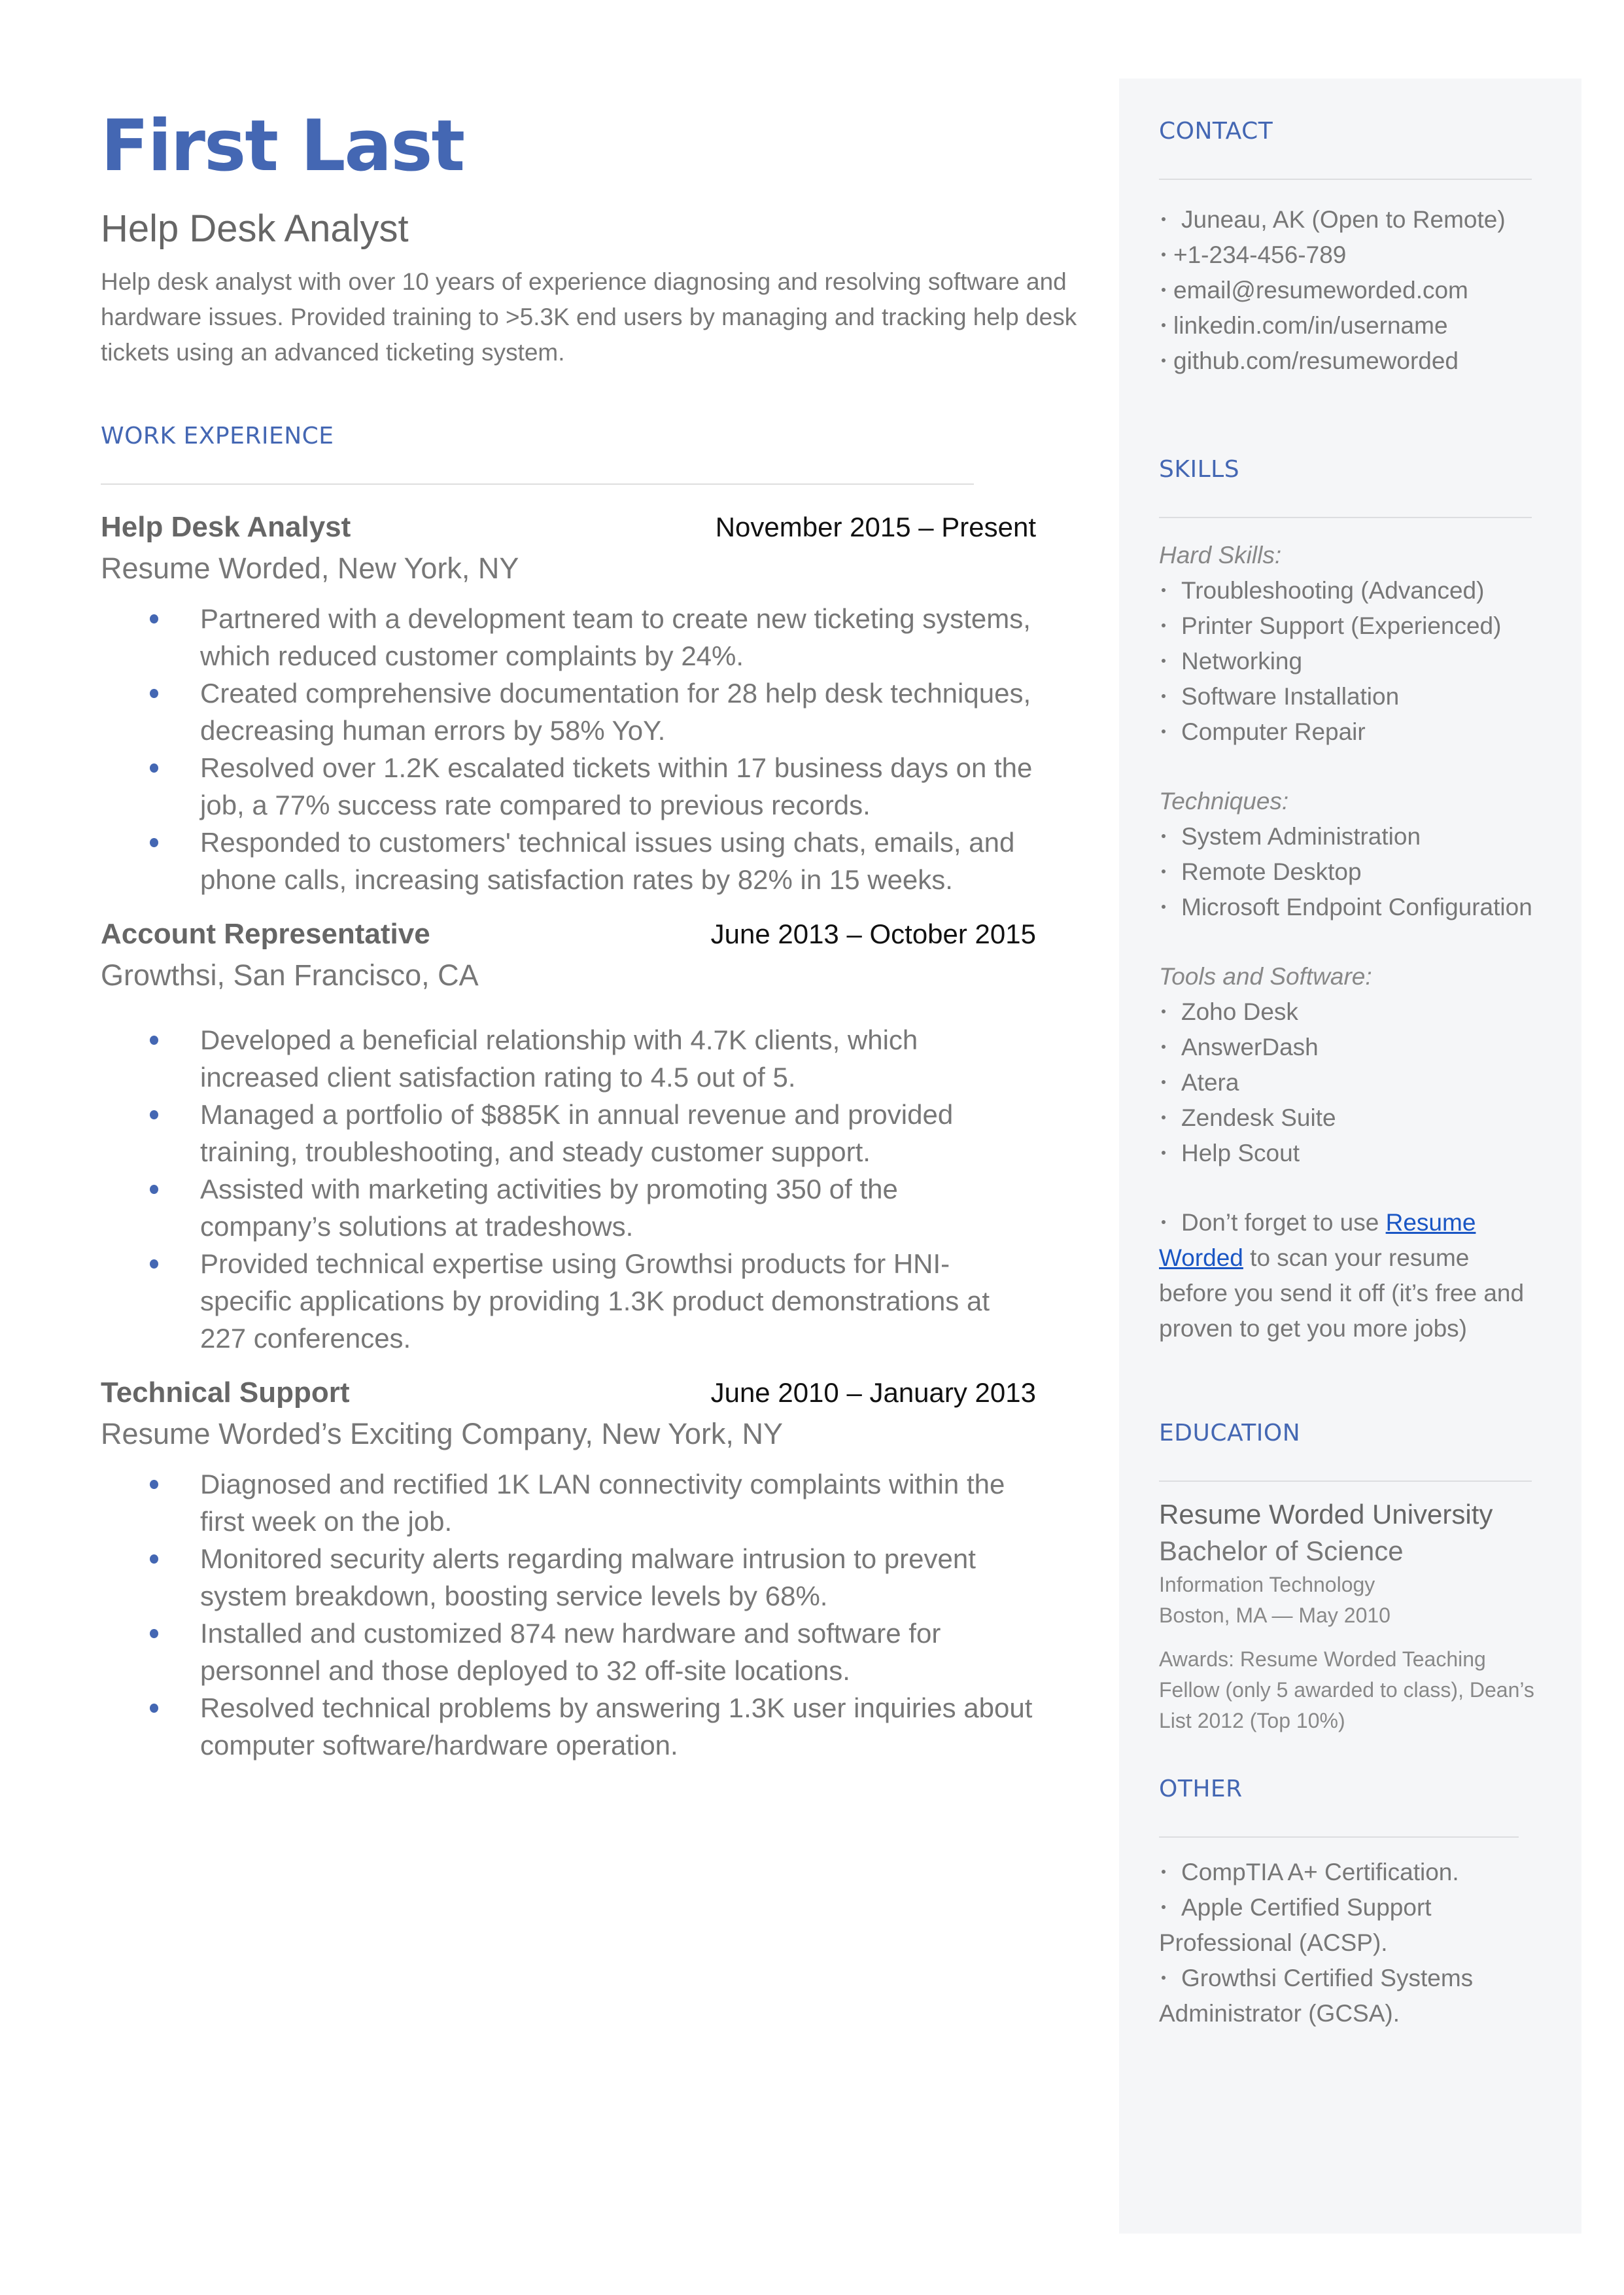  I want to click on work-experience-heading: WORK EXPERIENCE, so click(217, 436).